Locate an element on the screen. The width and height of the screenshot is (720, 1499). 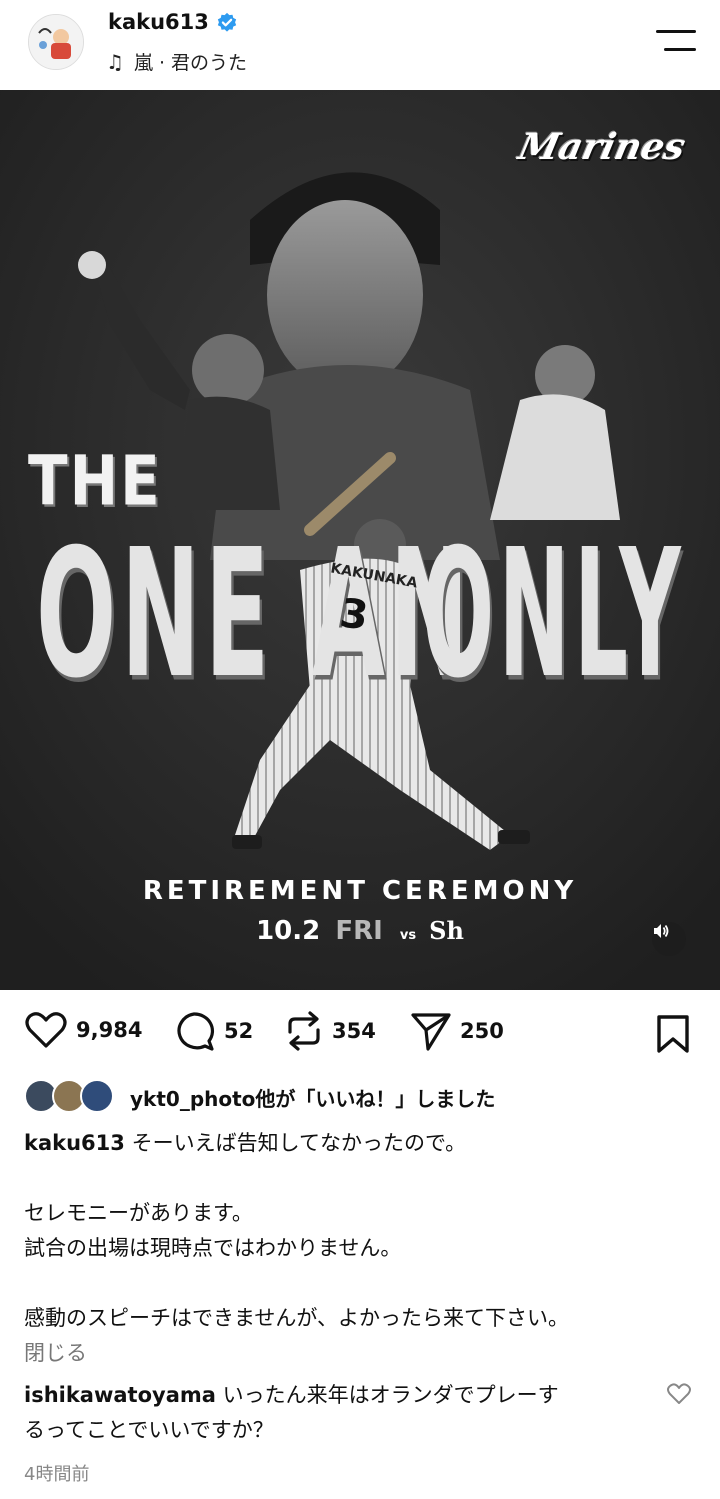
share-button: 250 is located at coordinates (457, 1031).